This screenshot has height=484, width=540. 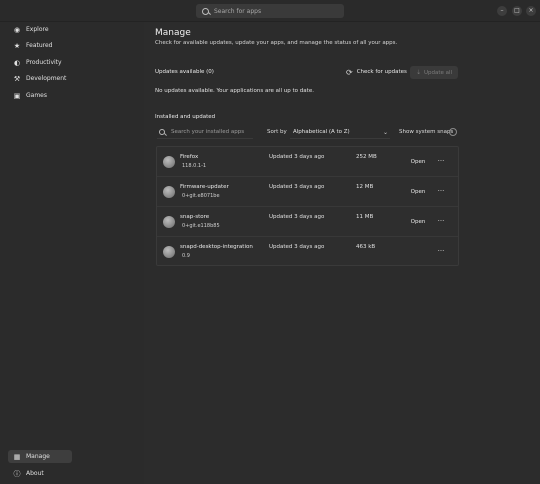 What do you see at coordinates (418, 72) in the screenshot?
I see `download-icon: ⇣` at bounding box center [418, 72].